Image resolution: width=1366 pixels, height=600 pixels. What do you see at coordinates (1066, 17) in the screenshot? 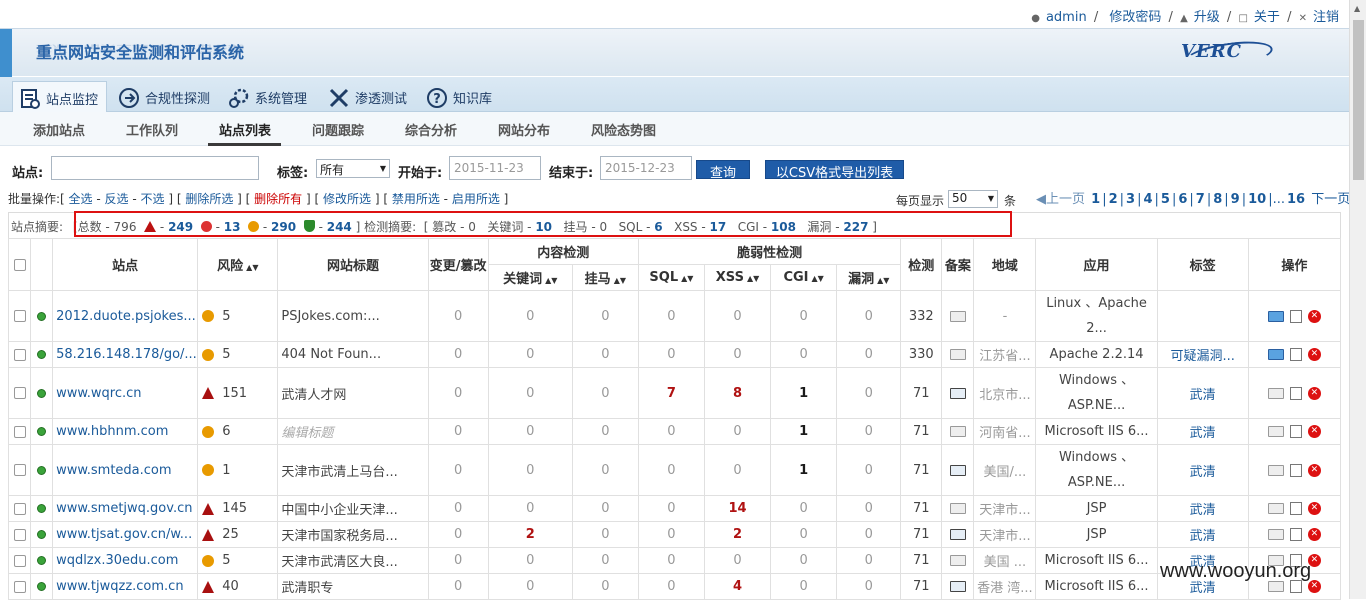
I see `username-link: admin` at bounding box center [1066, 17].